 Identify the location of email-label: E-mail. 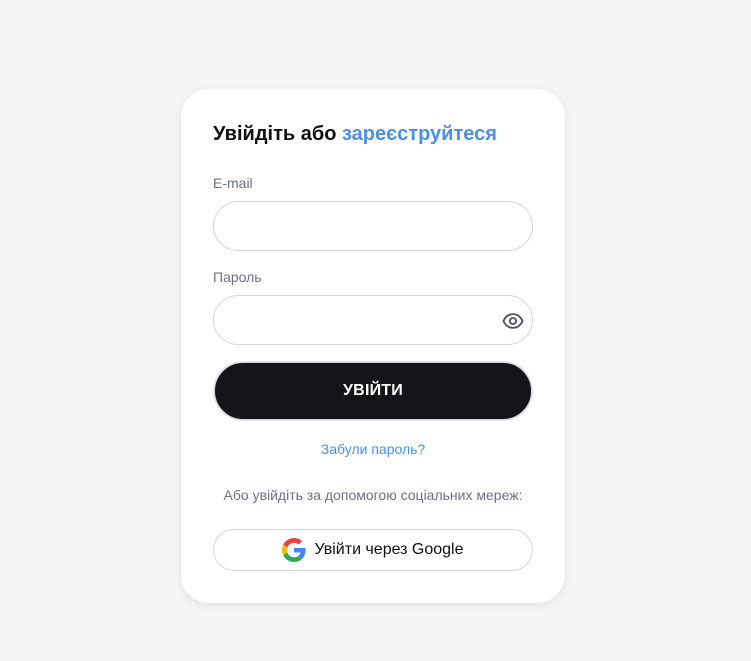
(233, 183).